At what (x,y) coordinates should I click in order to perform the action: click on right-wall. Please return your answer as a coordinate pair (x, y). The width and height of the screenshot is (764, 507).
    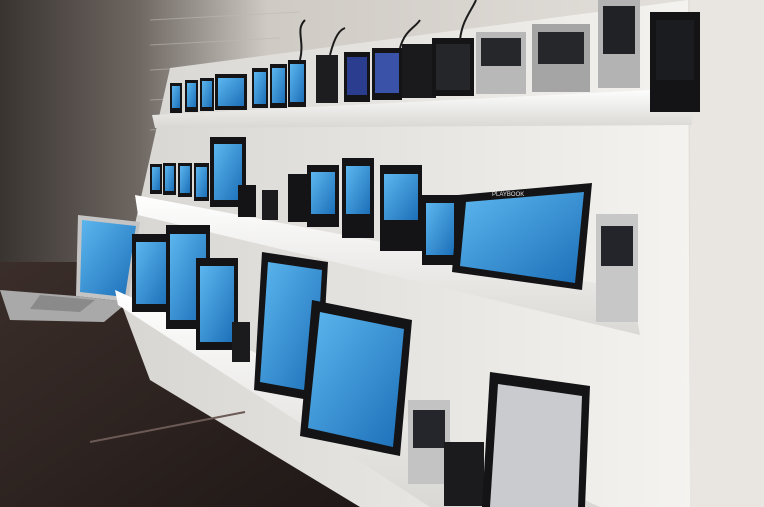
    Looking at the image, I should click on (727, 253).